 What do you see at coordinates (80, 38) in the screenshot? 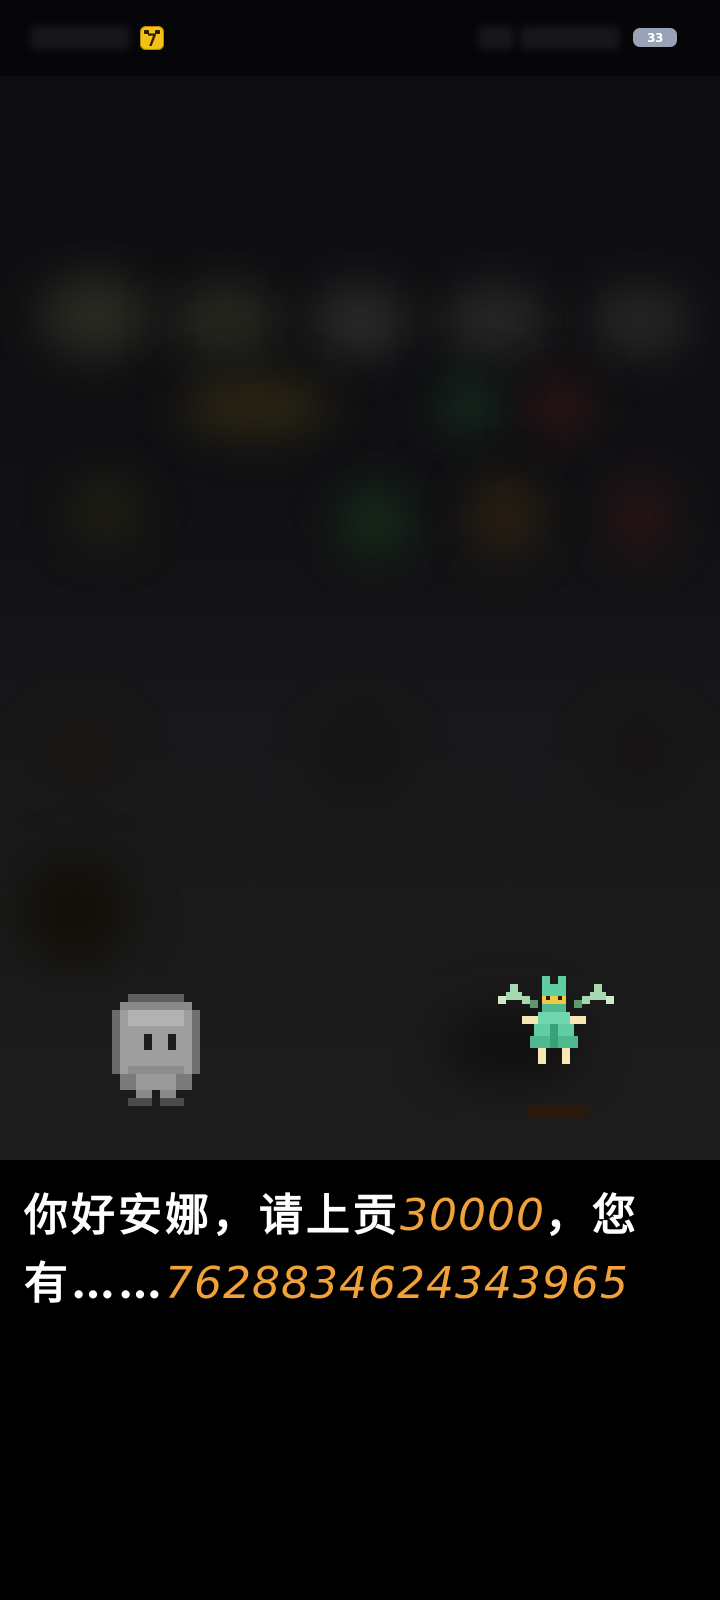
I see `status-bar-time-blurred` at bounding box center [80, 38].